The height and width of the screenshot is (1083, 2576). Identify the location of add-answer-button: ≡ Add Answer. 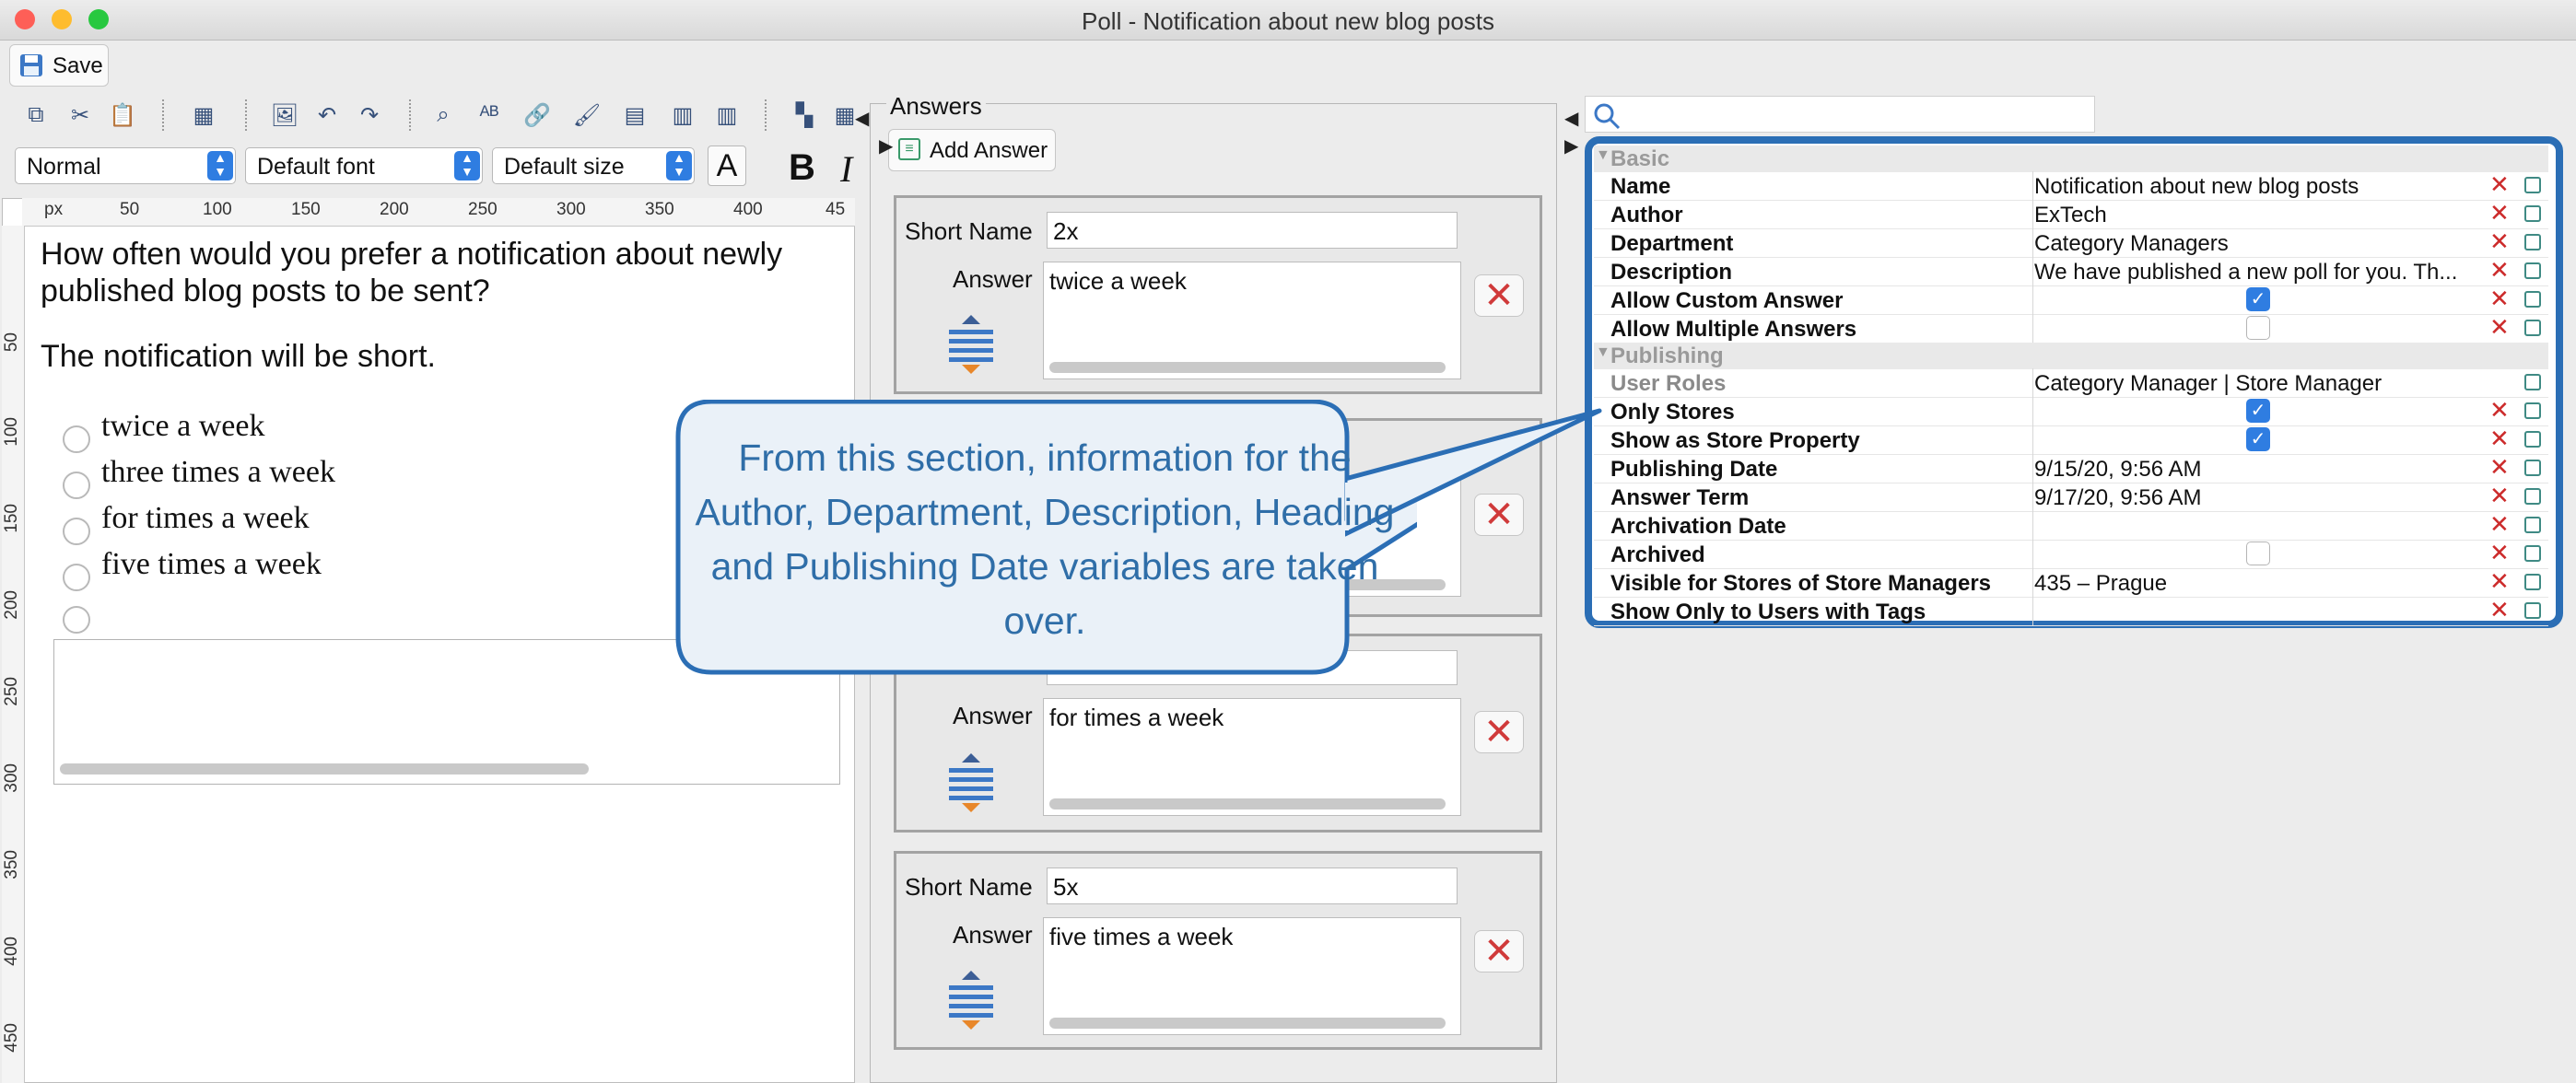
(972, 150).